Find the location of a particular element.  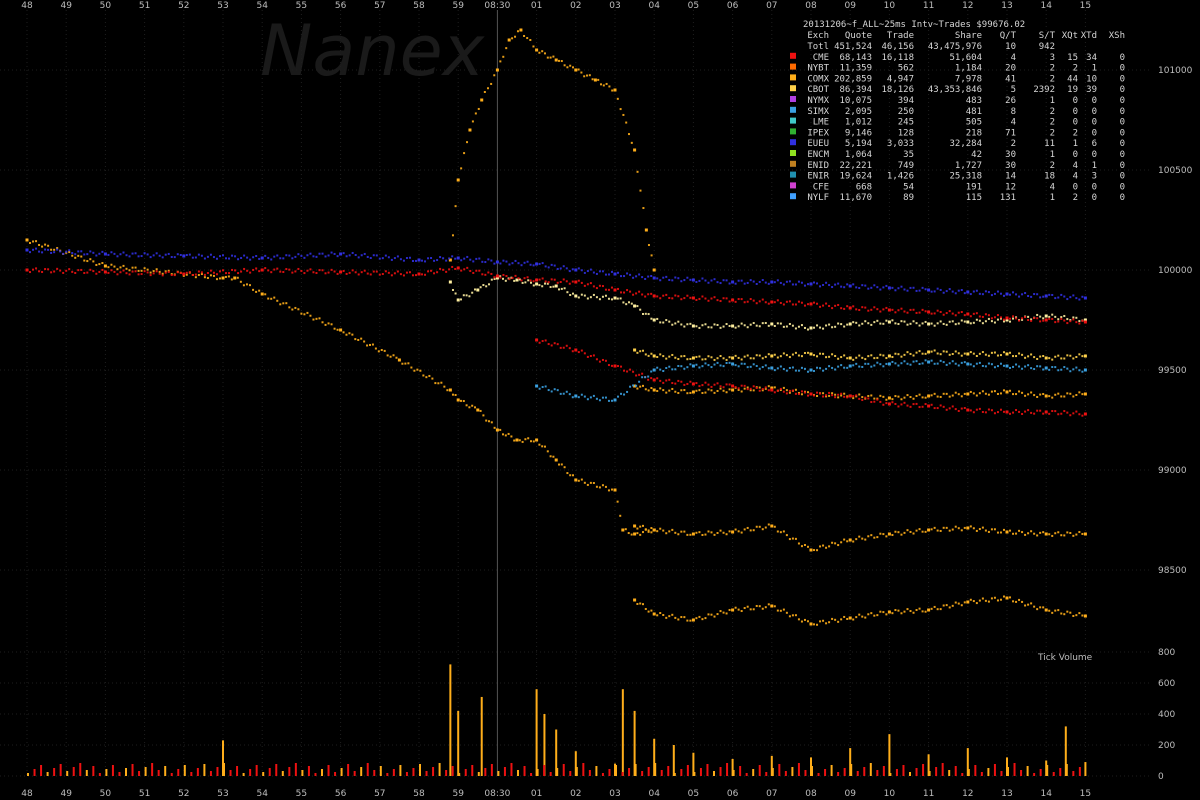

legend-cell: 191 is located at coordinates (974, 187).